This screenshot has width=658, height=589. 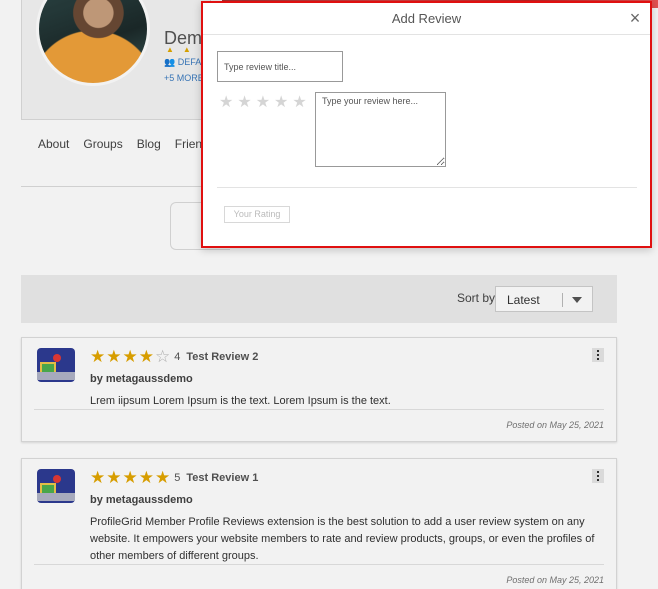 I want to click on review-title-input, so click(x=280, y=66).